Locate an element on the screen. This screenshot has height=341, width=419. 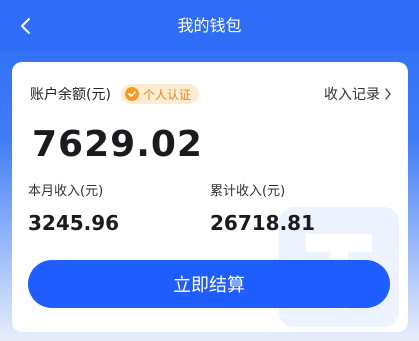
monthly-income-label: 本月收入(元) is located at coordinates (66, 191).